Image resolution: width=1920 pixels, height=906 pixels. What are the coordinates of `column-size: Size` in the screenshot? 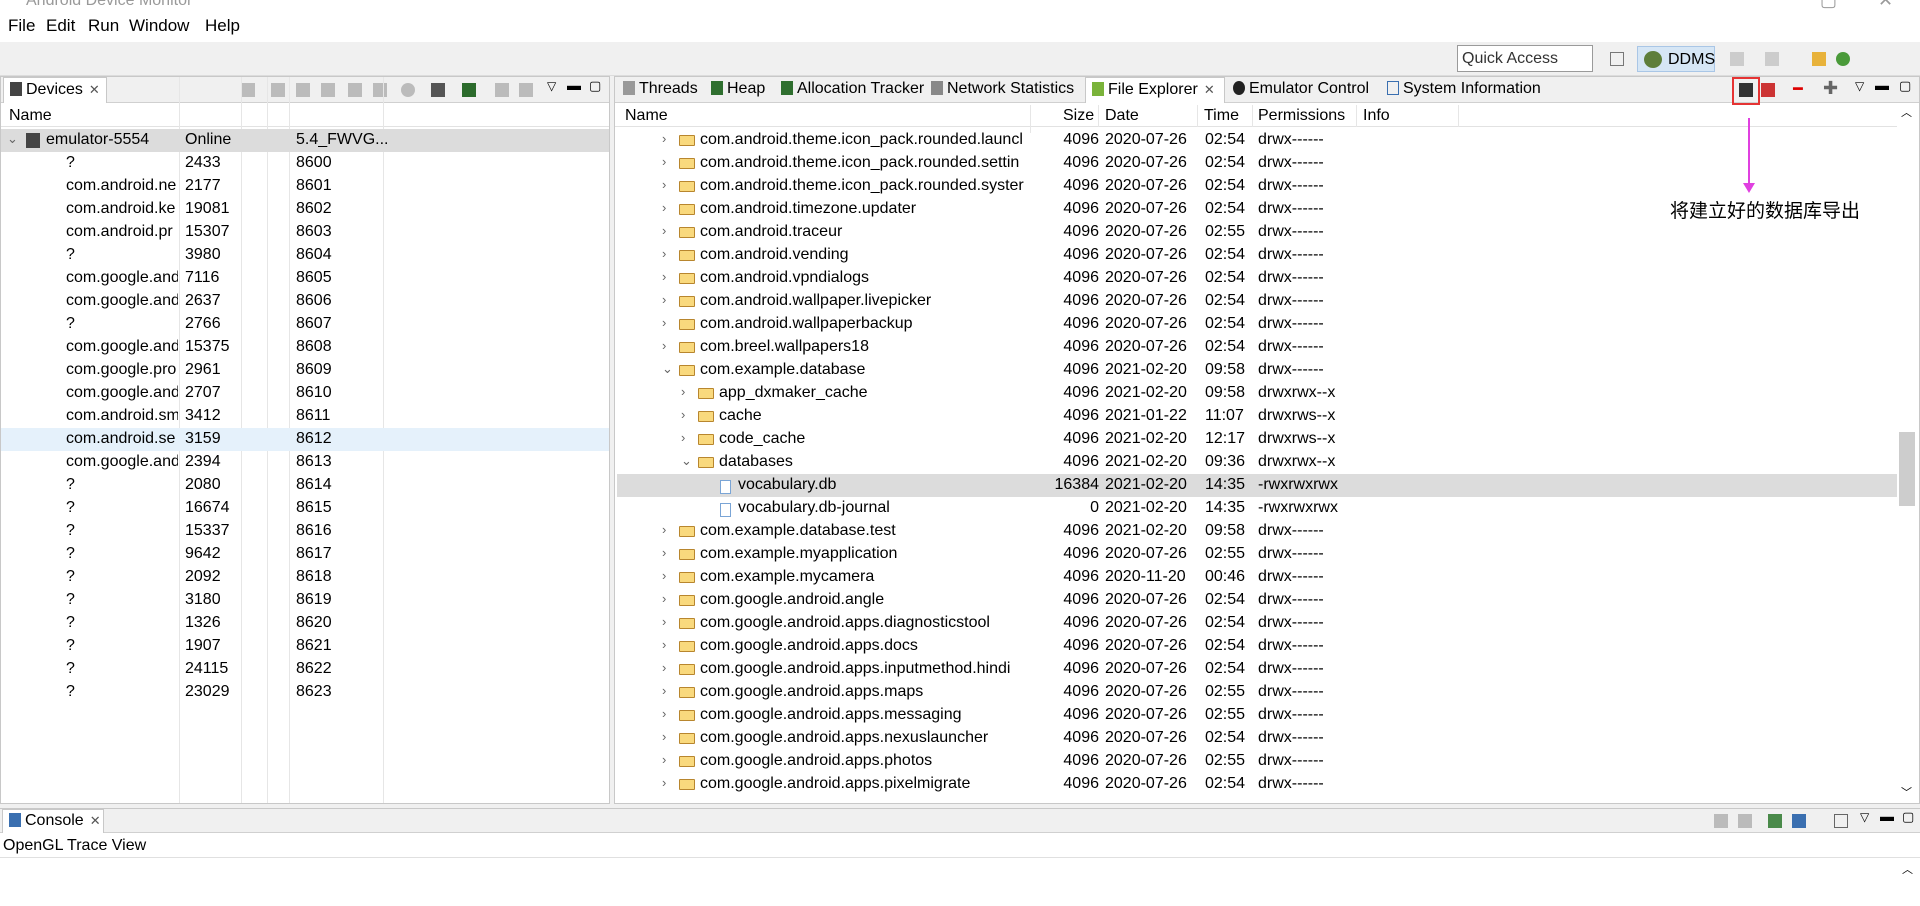 It's located at (1078, 116).